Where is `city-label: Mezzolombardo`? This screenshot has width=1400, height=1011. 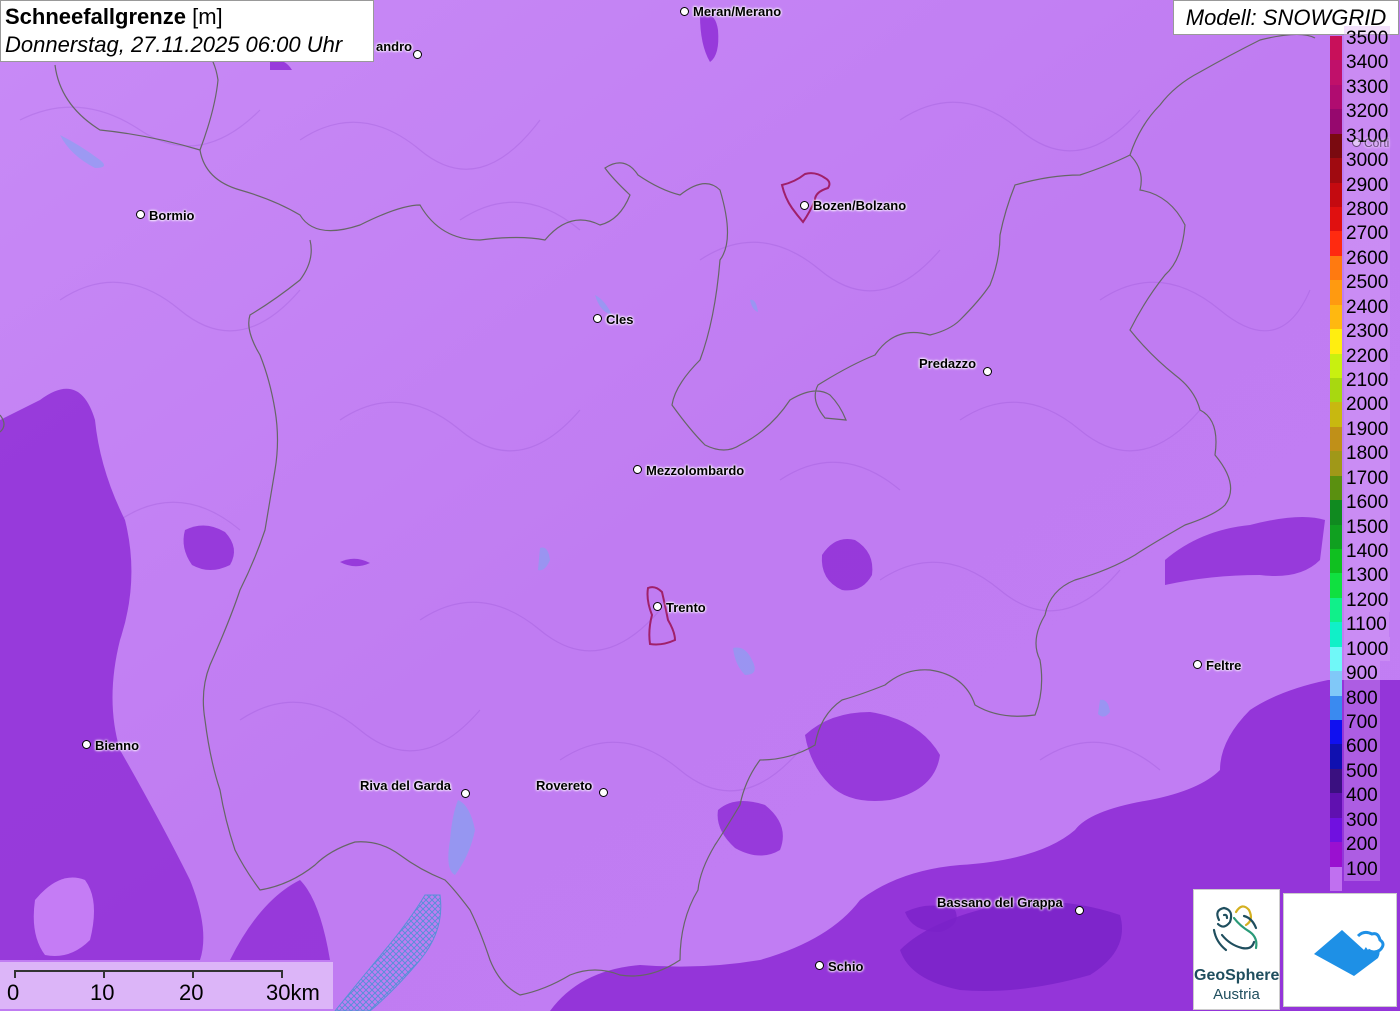 city-label: Mezzolombardo is located at coordinates (695, 470).